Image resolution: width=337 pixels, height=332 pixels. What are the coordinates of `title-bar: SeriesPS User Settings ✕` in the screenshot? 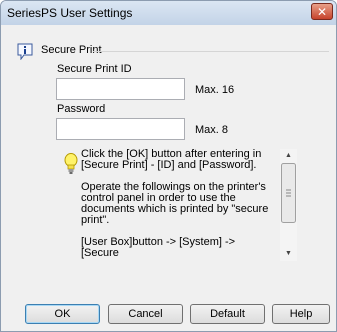 It's located at (168, 13).